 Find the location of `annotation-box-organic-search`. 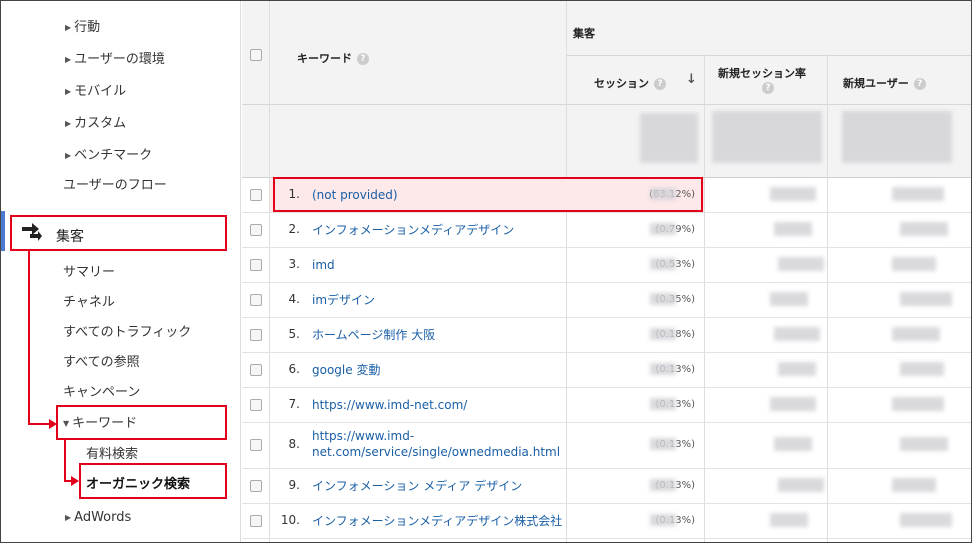

annotation-box-organic-search is located at coordinates (153, 481).